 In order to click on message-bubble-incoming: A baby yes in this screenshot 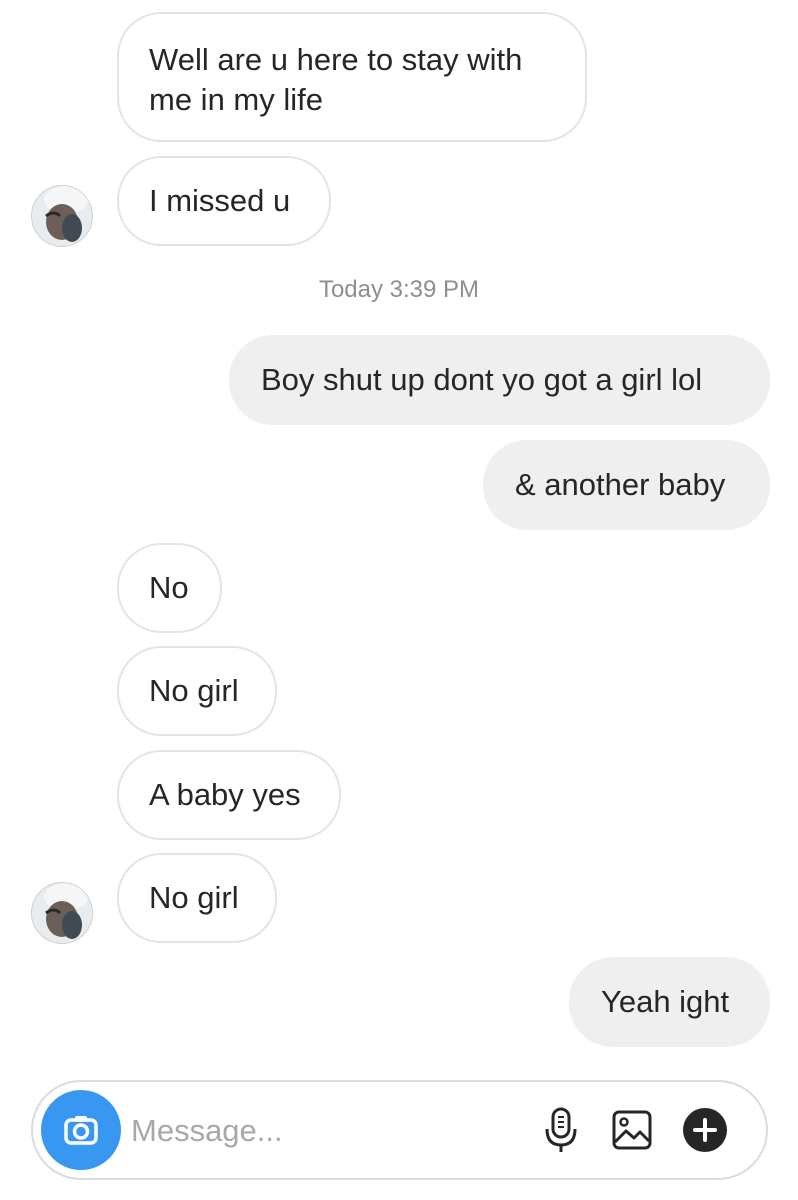, I will do `click(229, 795)`.